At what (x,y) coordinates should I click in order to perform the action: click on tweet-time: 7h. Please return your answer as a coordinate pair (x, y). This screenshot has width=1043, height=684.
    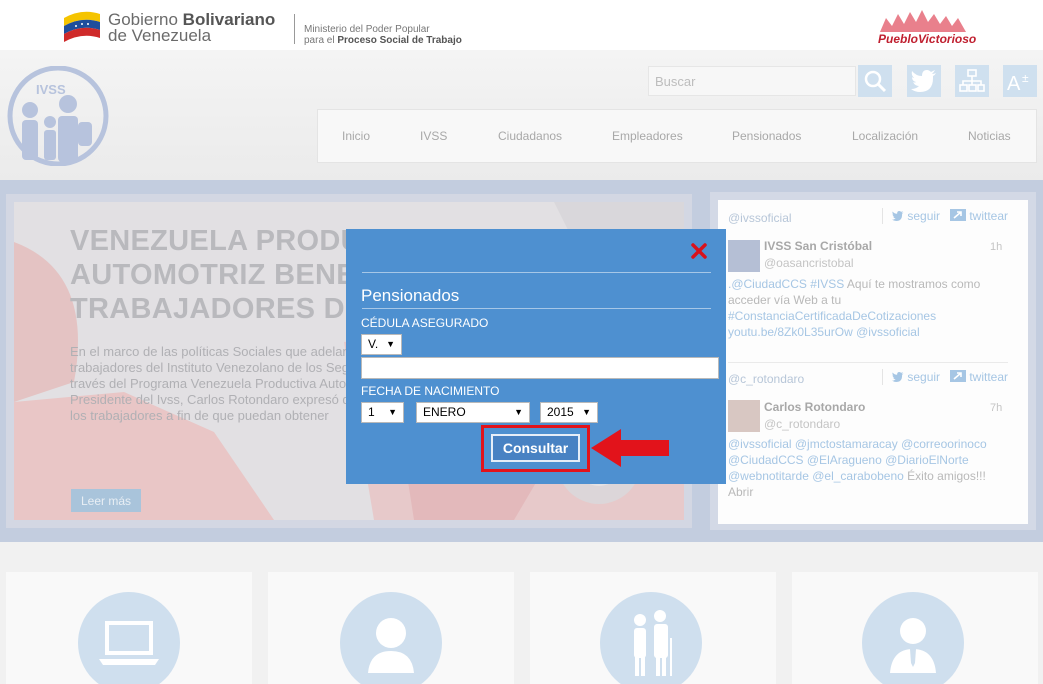
    Looking at the image, I should click on (996, 408).